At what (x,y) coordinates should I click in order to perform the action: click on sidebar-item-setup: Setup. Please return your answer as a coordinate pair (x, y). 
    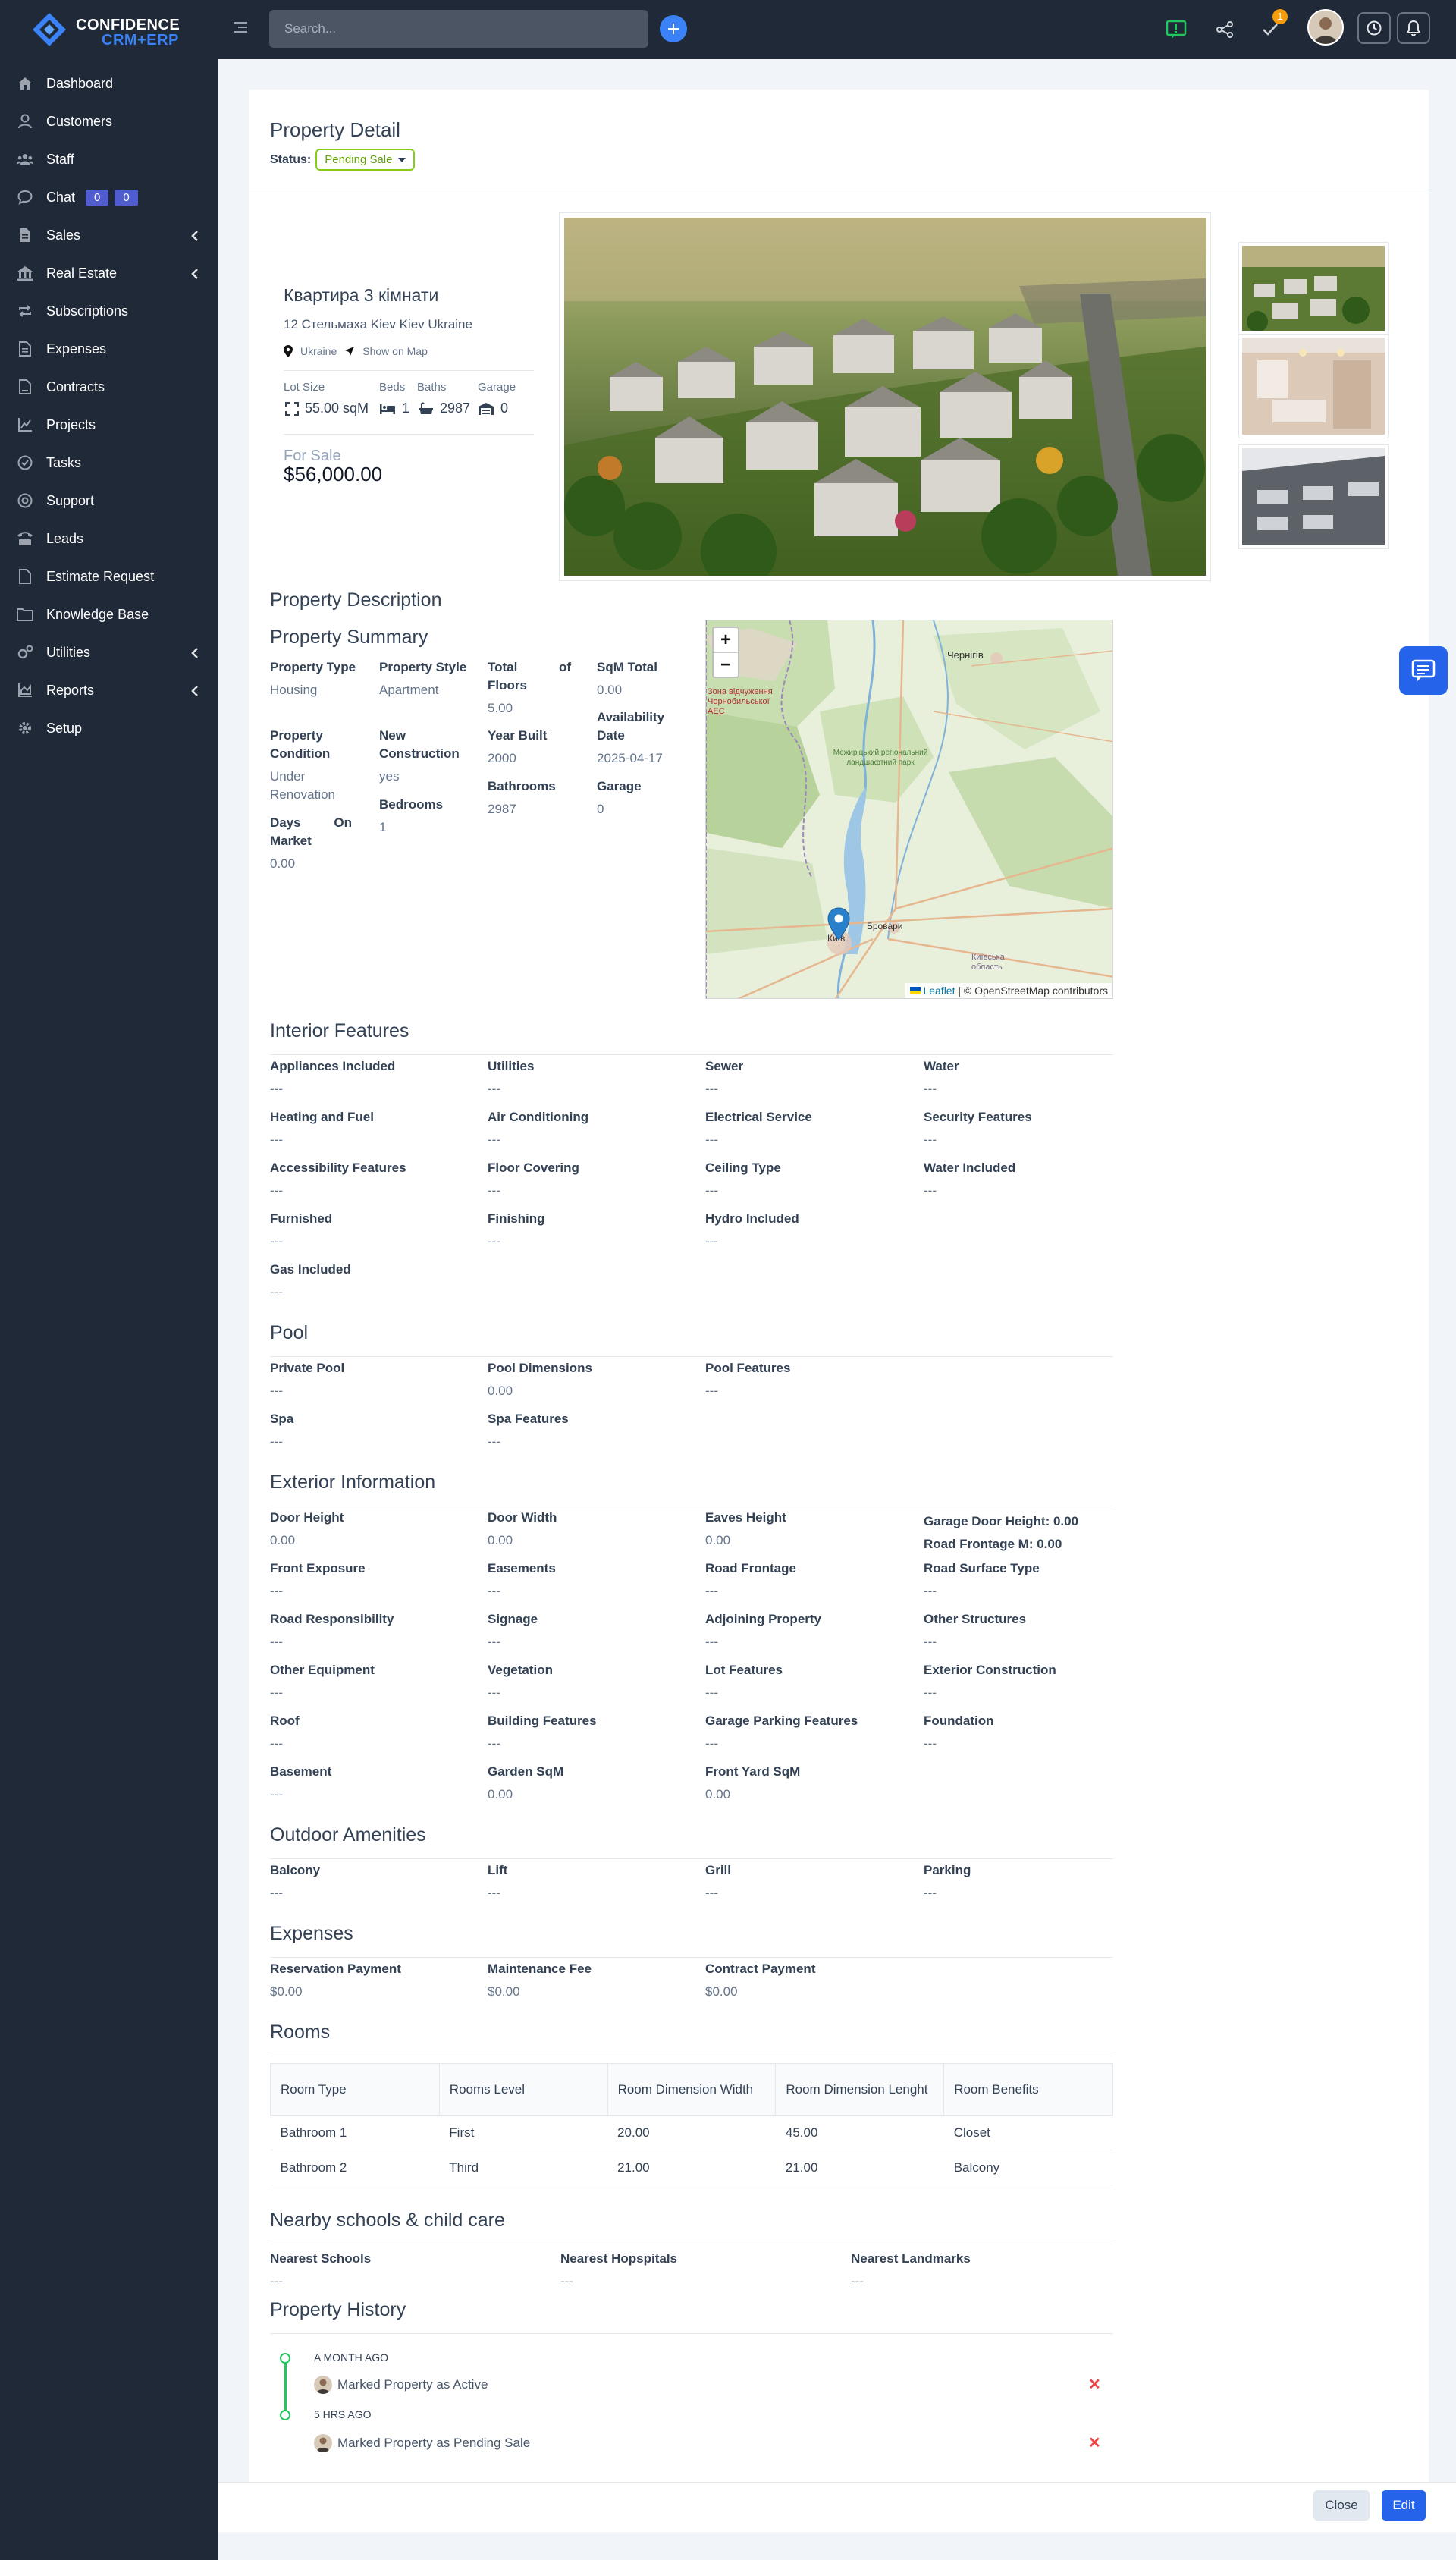
    Looking at the image, I should click on (109, 728).